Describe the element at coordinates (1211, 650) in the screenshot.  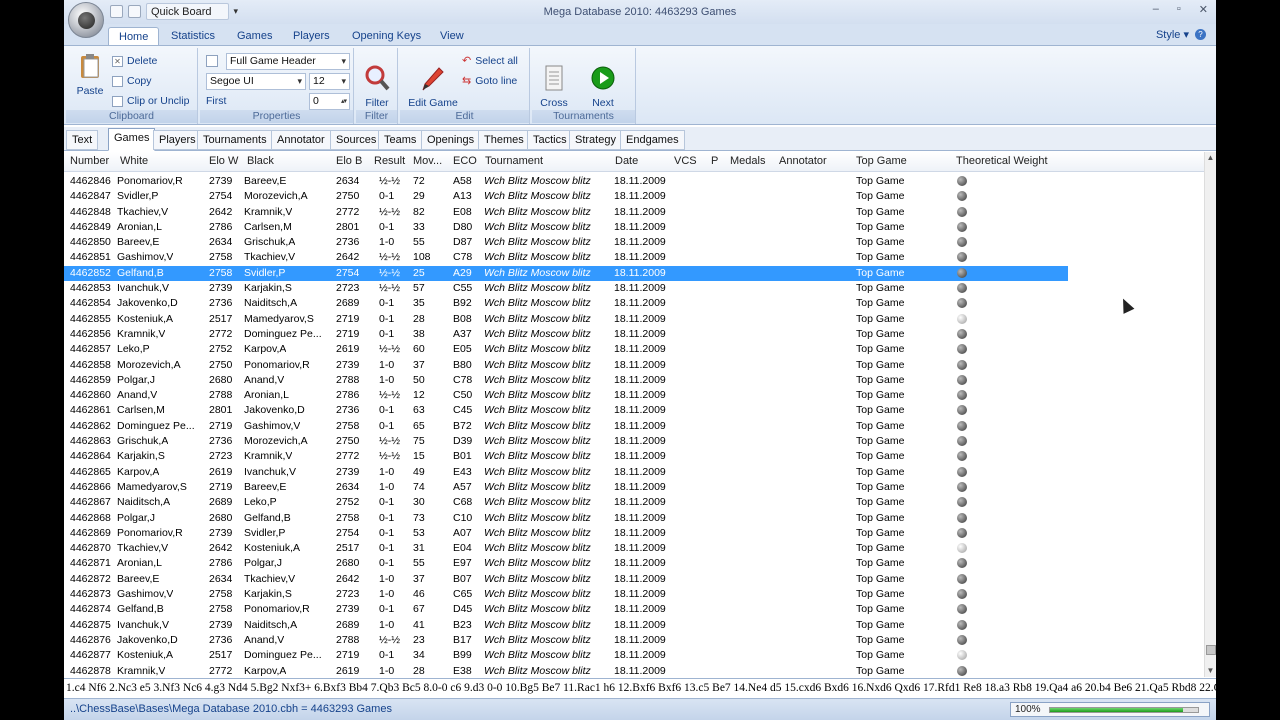
I see `scroll-thumb` at that location.